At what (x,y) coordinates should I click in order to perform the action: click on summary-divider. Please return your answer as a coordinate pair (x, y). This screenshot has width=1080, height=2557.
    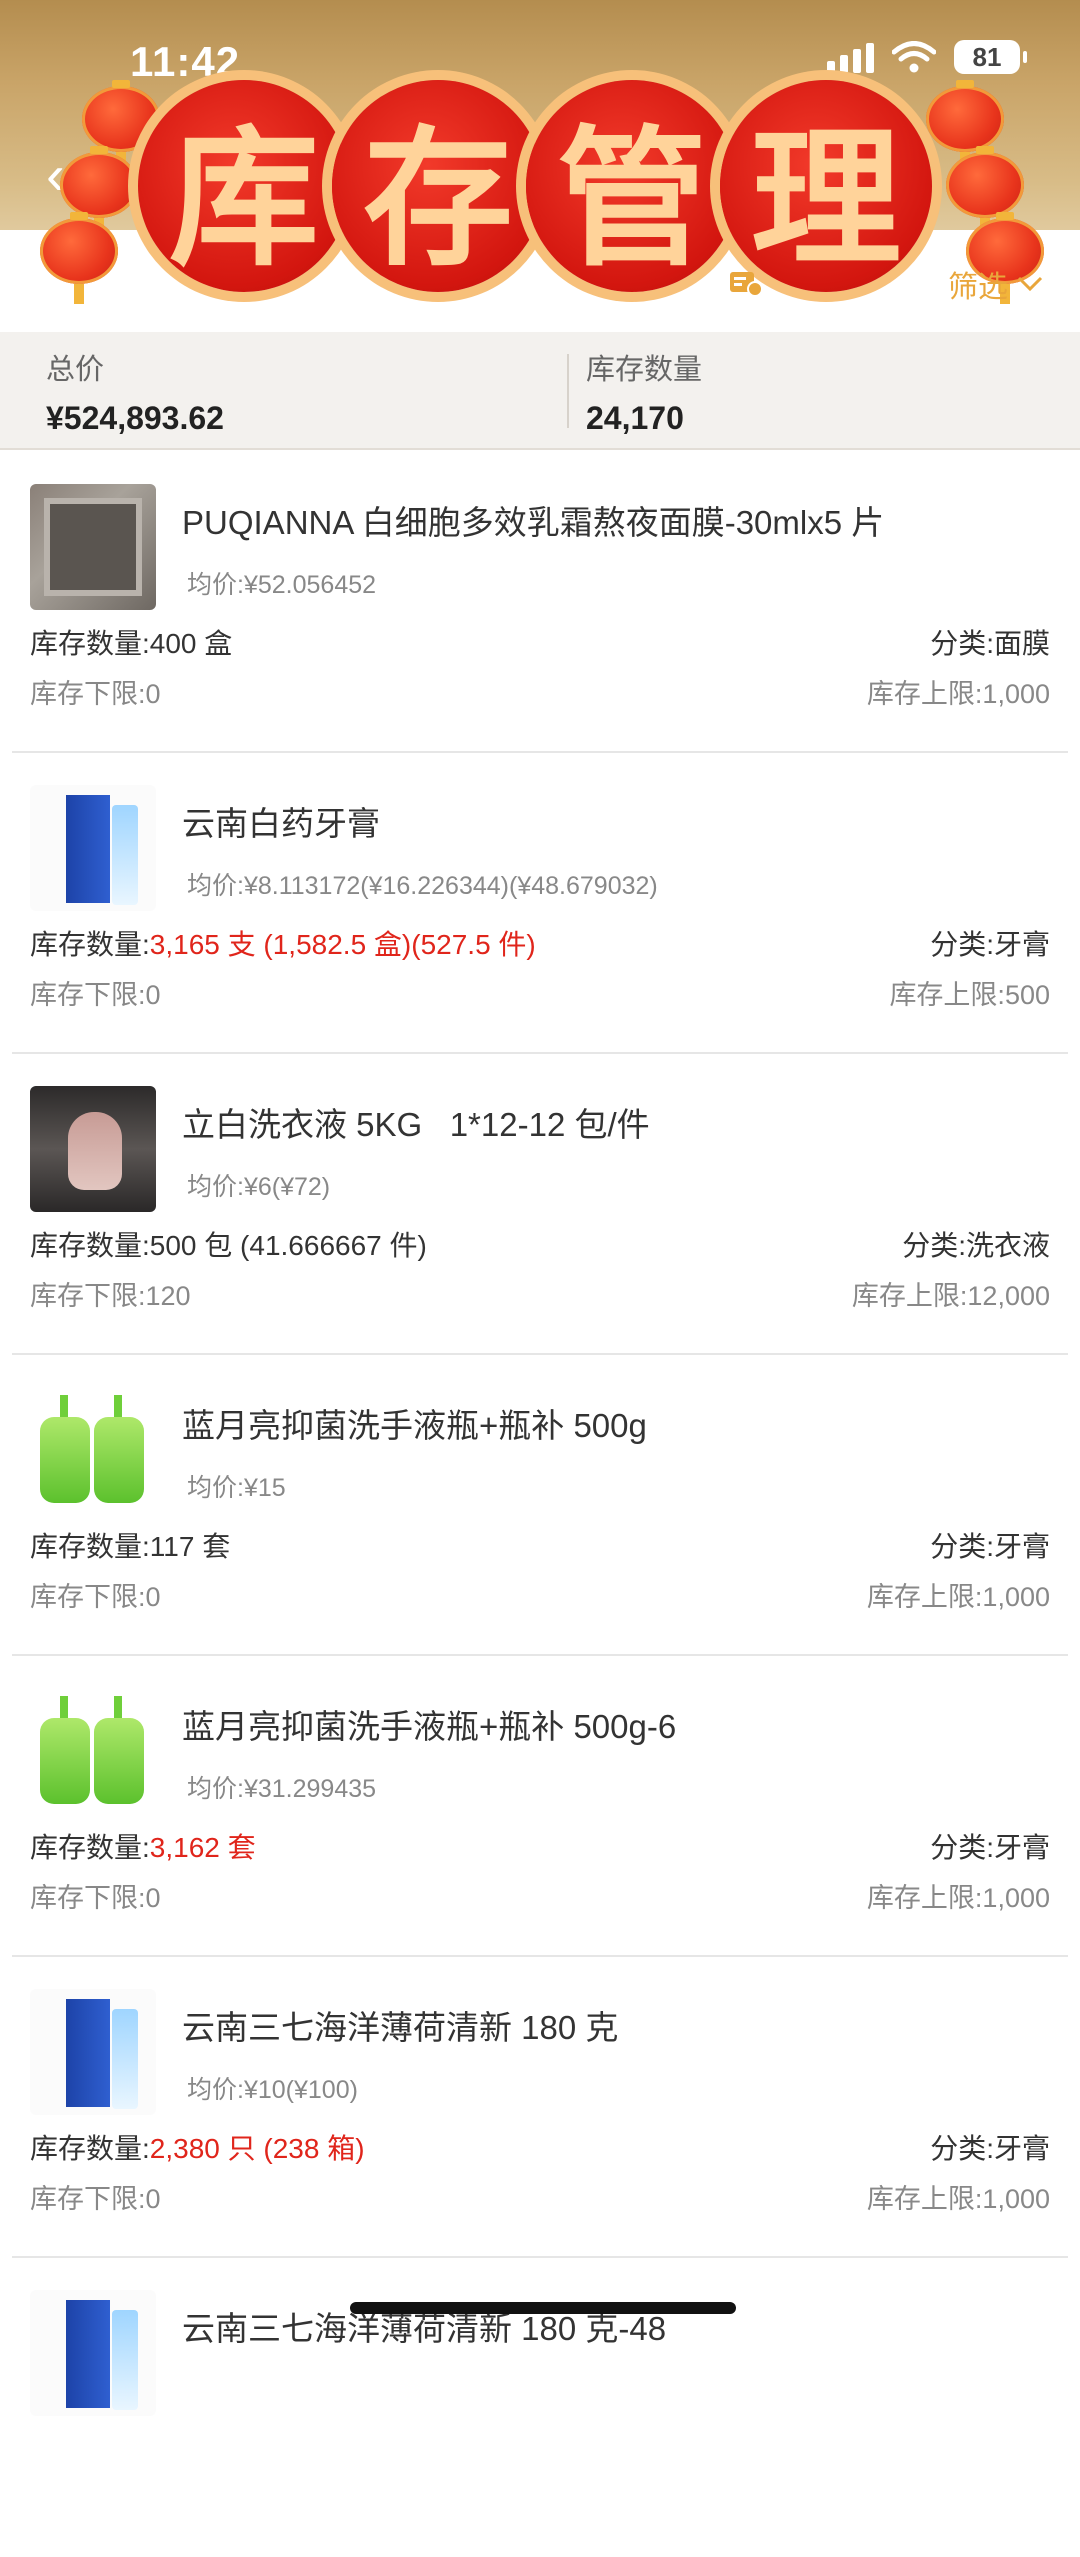
    Looking at the image, I should click on (568, 391).